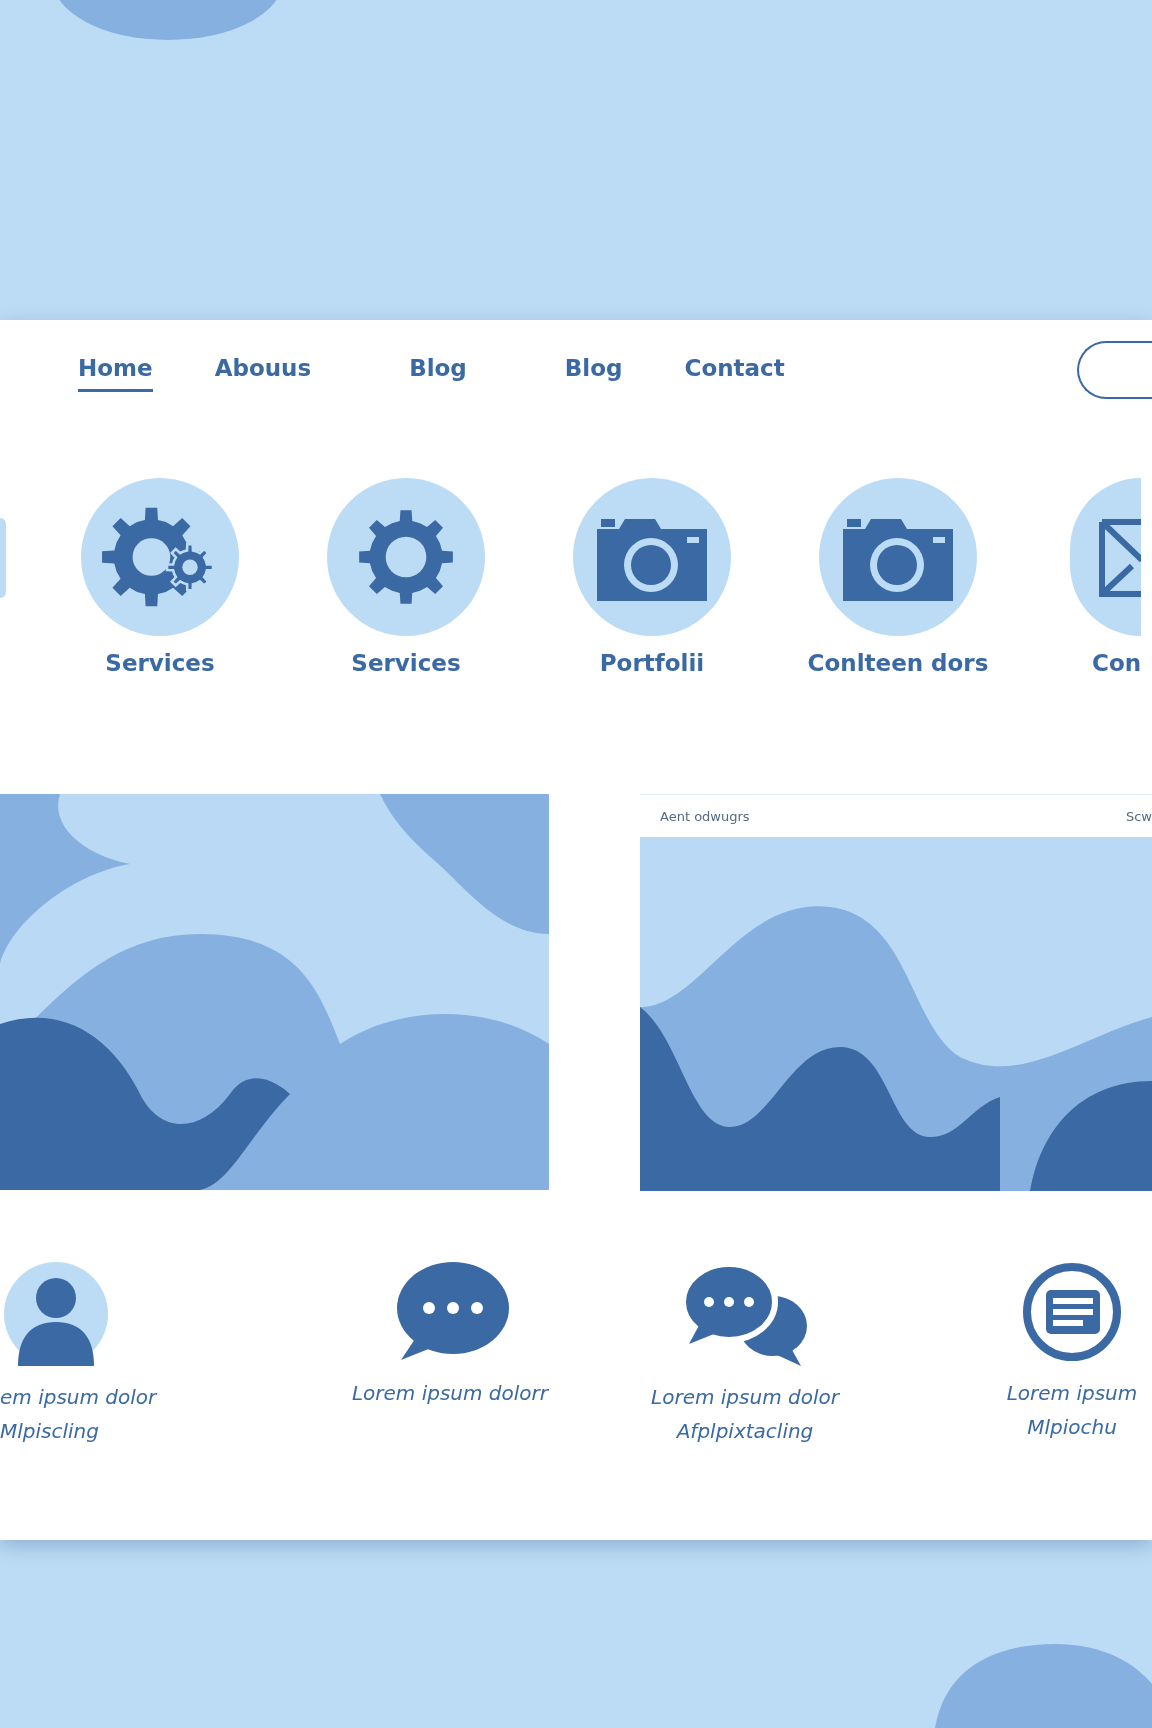 The image size is (1152, 1728). I want to click on person-icon, so click(56, 1314).